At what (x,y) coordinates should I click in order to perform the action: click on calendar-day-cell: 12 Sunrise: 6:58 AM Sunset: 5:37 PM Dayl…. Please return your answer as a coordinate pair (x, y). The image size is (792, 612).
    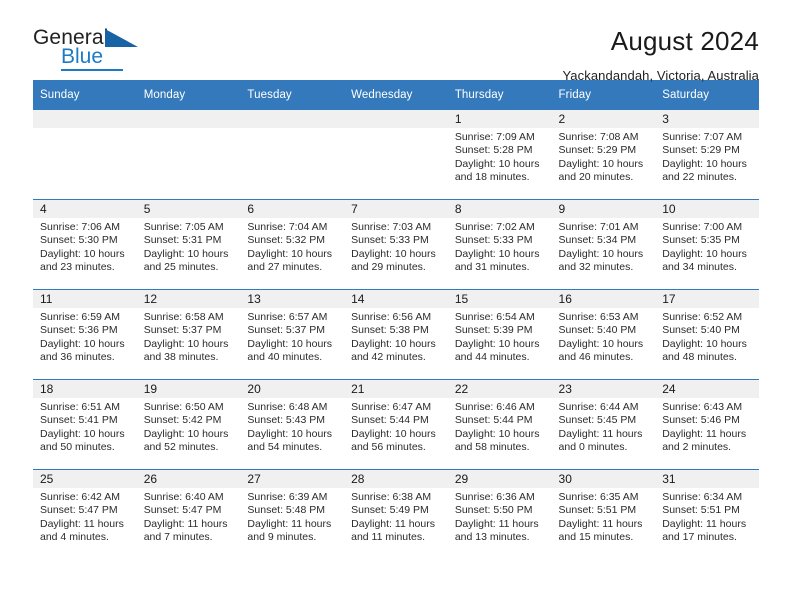
    Looking at the image, I should click on (188, 334).